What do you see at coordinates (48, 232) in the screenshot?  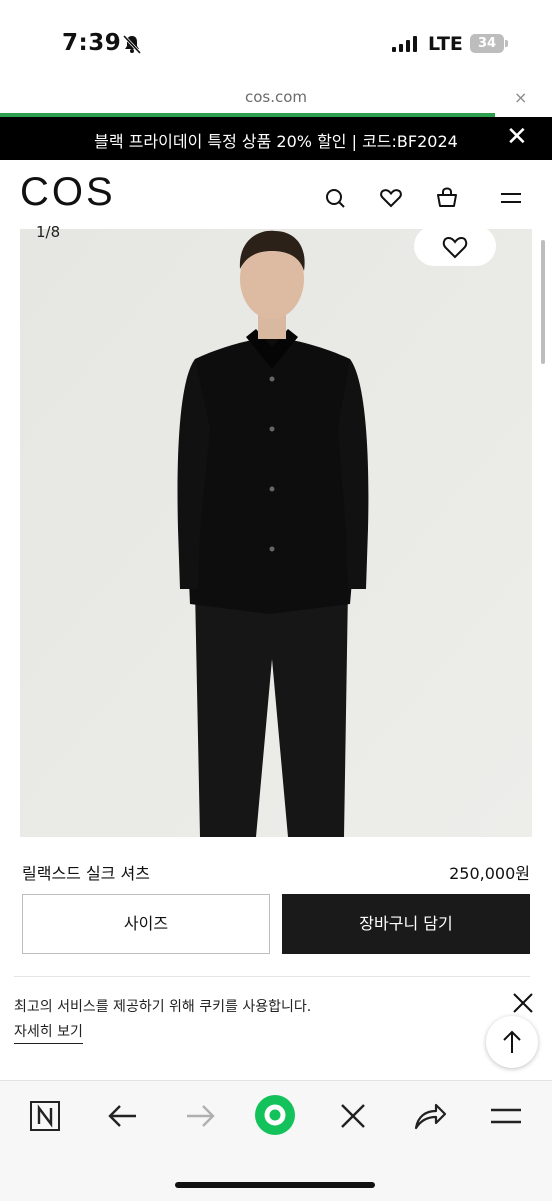 I see `image-counter: 1/8` at bounding box center [48, 232].